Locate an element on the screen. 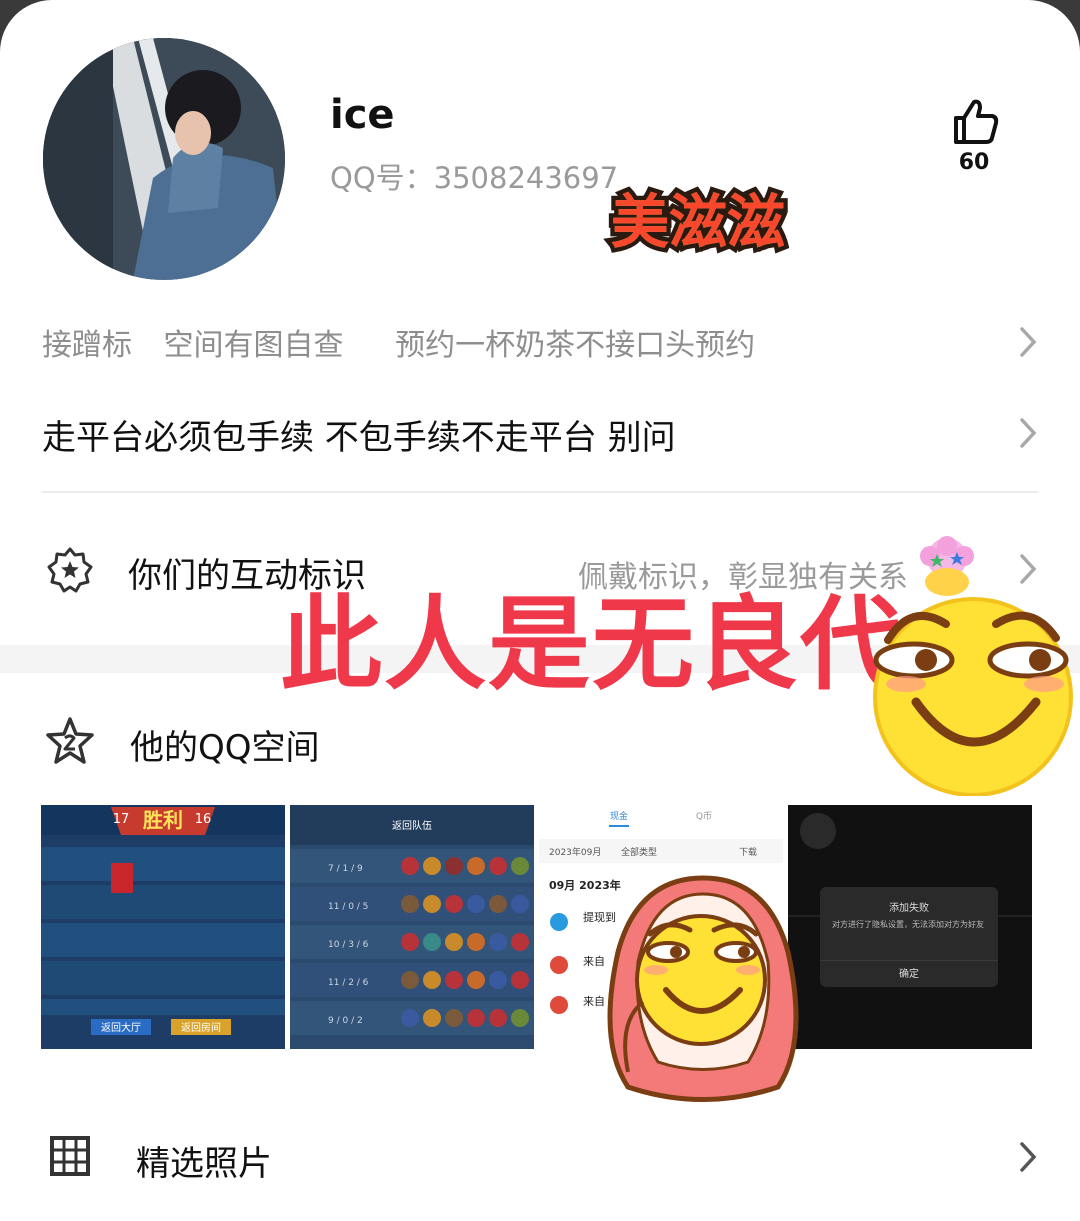 The width and height of the screenshot is (1080, 1221). qzone-thumb-4: 添加失败 对方进行了隐私设置，无法添加对方为好友 确定 is located at coordinates (910, 927).